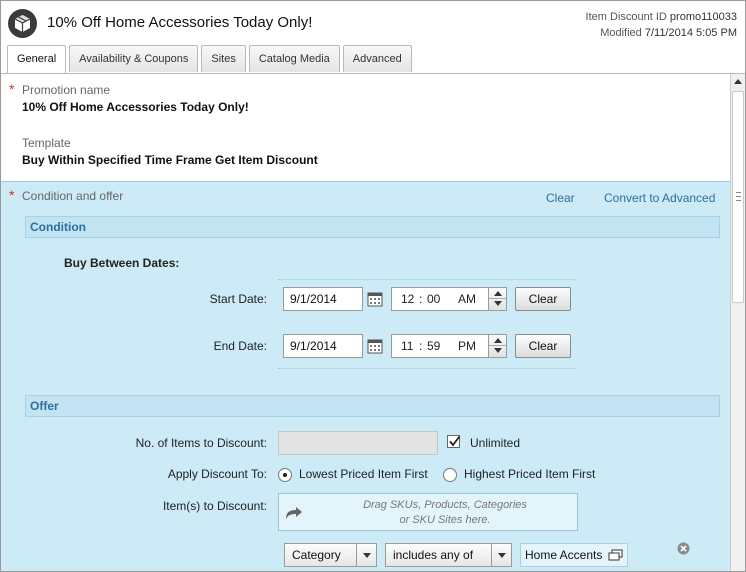 Image resolution: width=746 pixels, height=572 pixels. I want to click on start-hour: 12, so click(408, 299).